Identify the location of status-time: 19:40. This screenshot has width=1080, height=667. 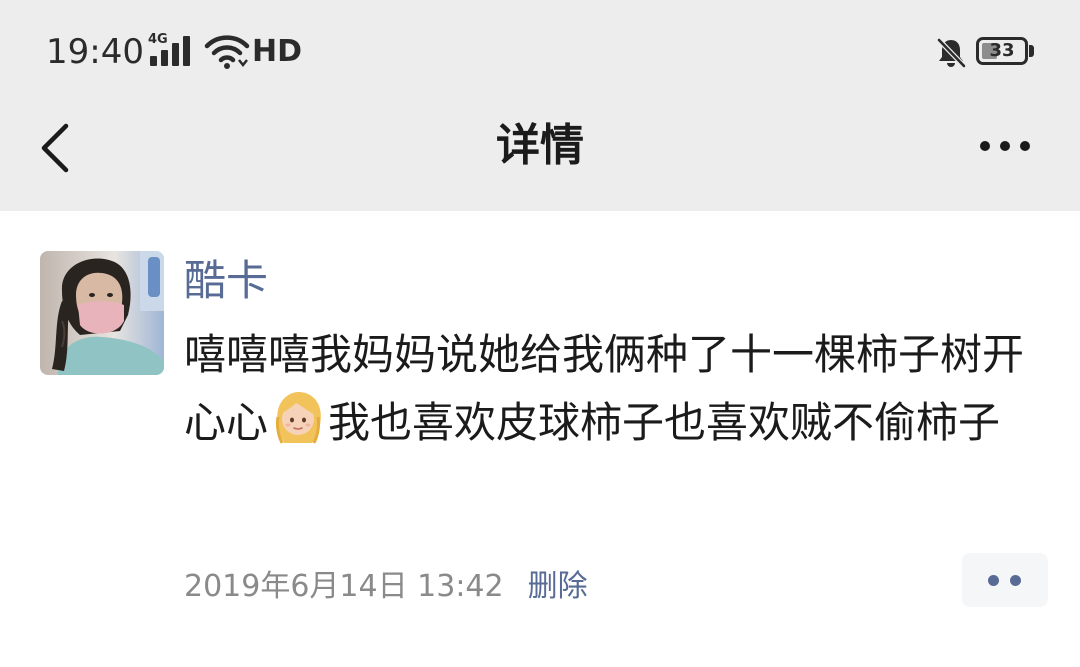
(95, 52).